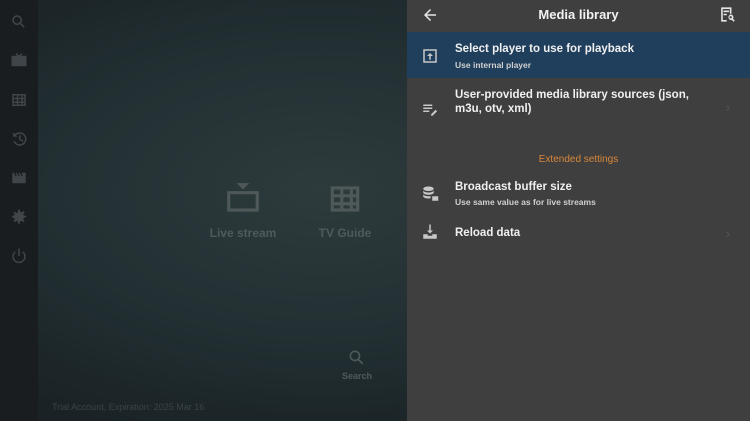  What do you see at coordinates (513, 187) in the screenshot?
I see `broadcast-buffer-title: Broadcast buffer size` at bounding box center [513, 187].